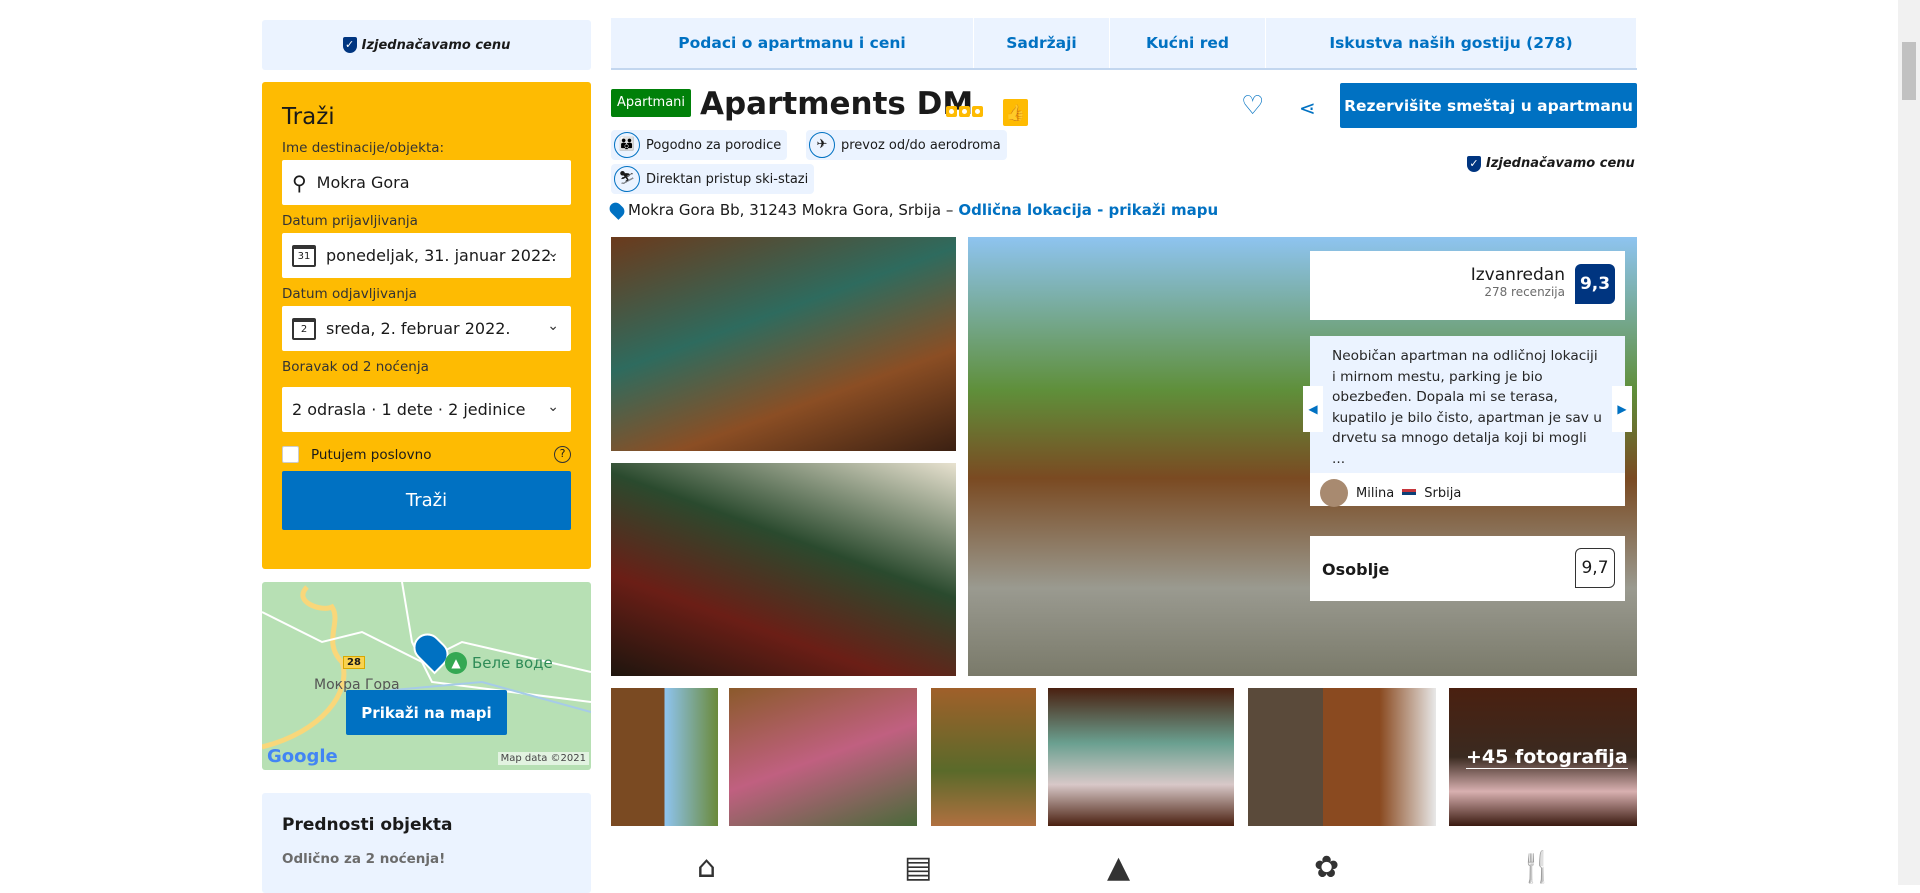 Image resolution: width=1920 pixels, height=893 pixels. I want to click on staff-score: 9,7, so click(1595, 568).